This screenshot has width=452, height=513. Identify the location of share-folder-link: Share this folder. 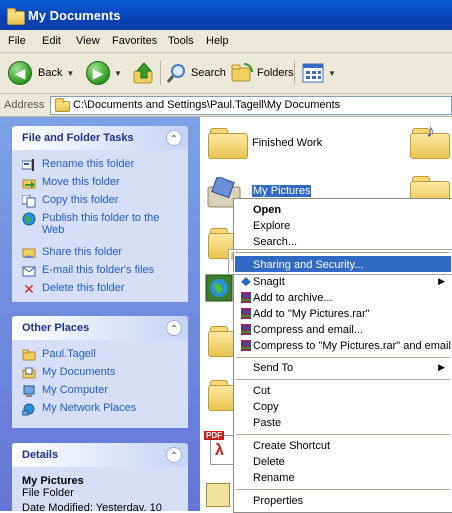
(72, 254).